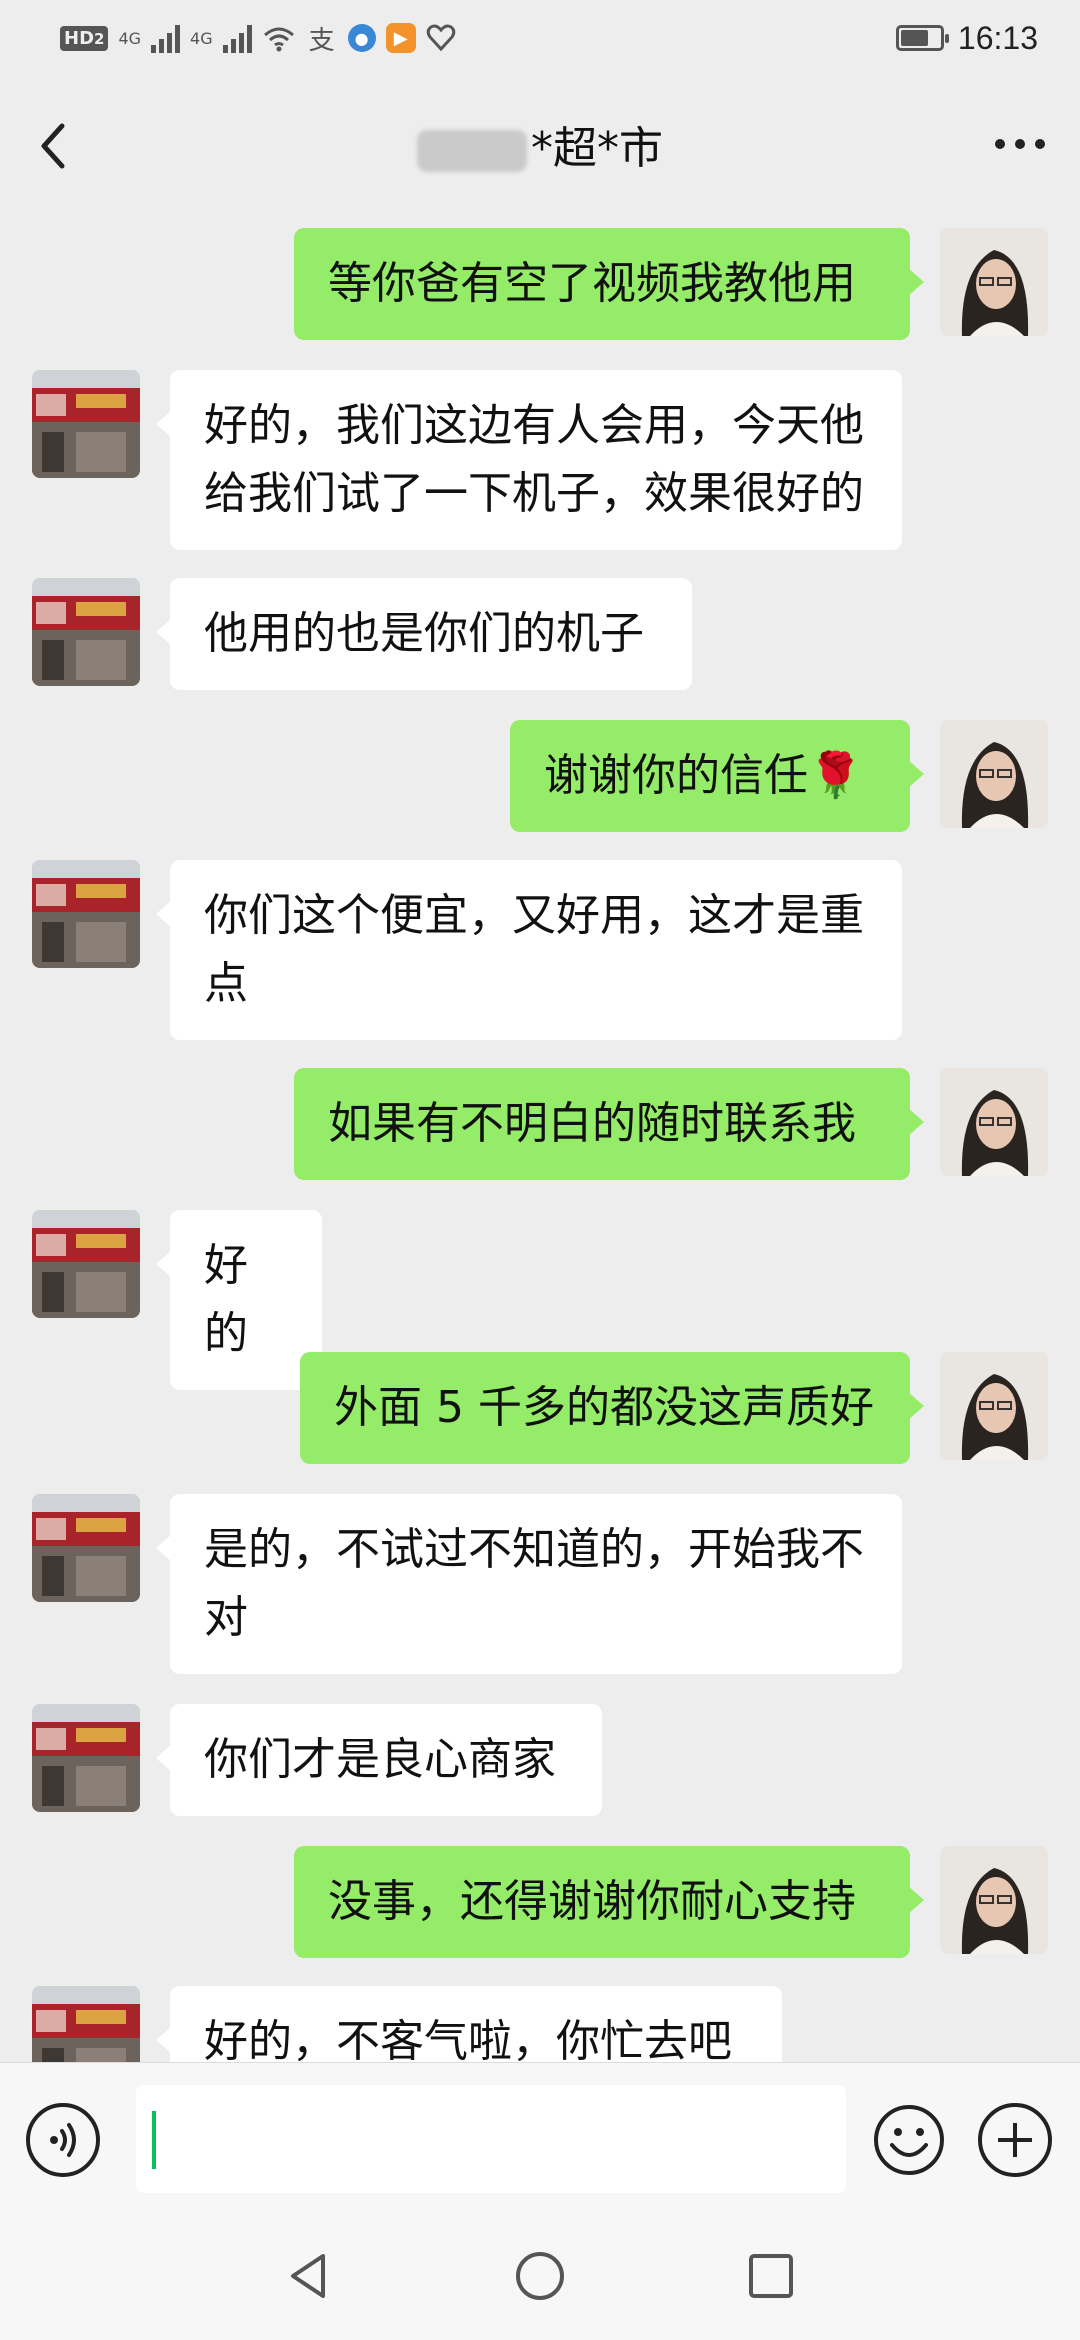 This screenshot has height=2340, width=1080. I want to click on back-triangle-icon, so click(309, 2276).